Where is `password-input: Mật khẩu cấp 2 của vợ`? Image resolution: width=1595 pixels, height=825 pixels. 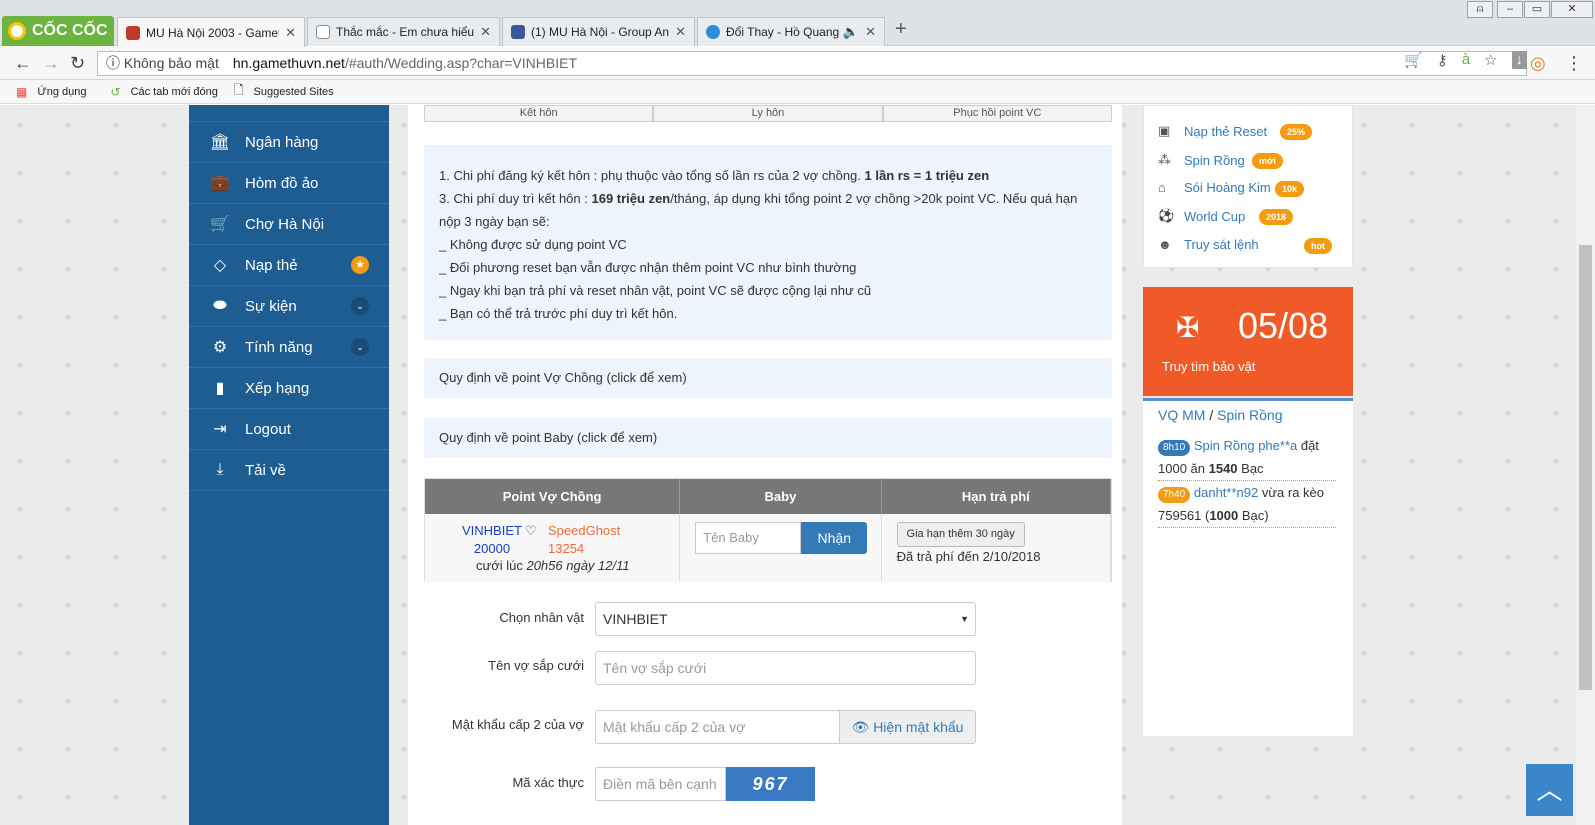 password-input: Mật khẩu cấp 2 của vợ is located at coordinates (717, 727).